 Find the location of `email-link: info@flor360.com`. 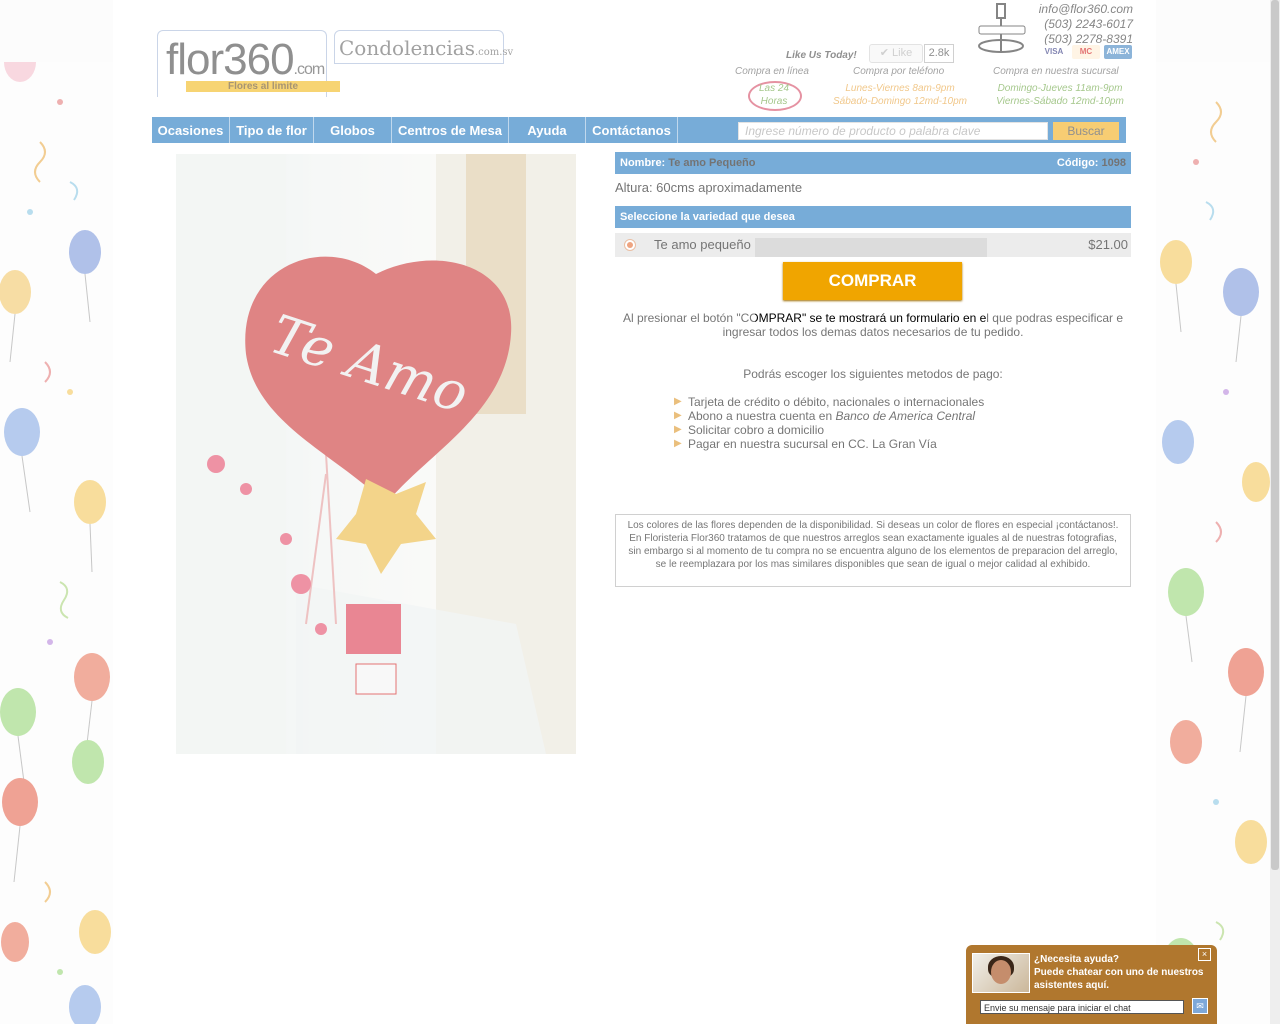

email-link: info@flor360.com is located at coordinates (1081, 9).